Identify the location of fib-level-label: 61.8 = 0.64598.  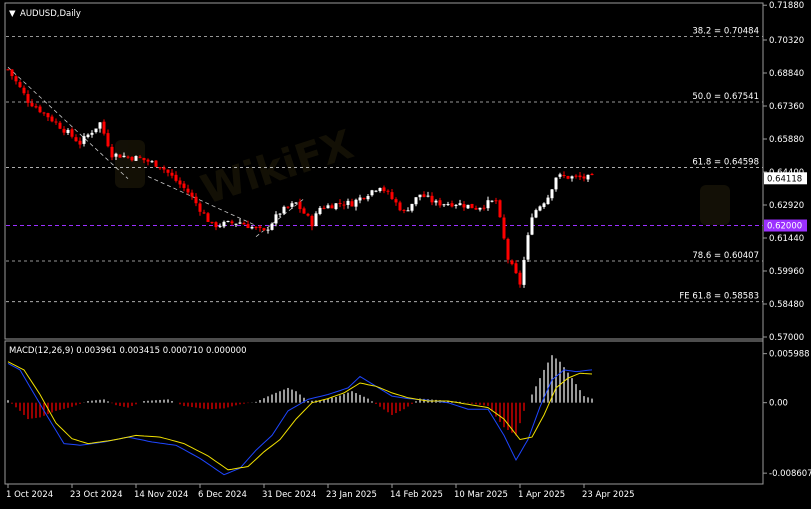
(725, 163).